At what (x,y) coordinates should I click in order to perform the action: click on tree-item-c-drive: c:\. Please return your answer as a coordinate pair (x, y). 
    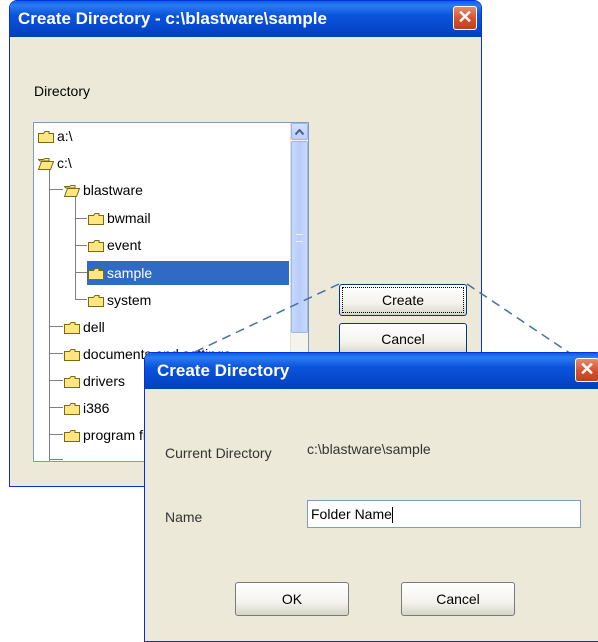
    Looking at the image, I should click on (55, 163).